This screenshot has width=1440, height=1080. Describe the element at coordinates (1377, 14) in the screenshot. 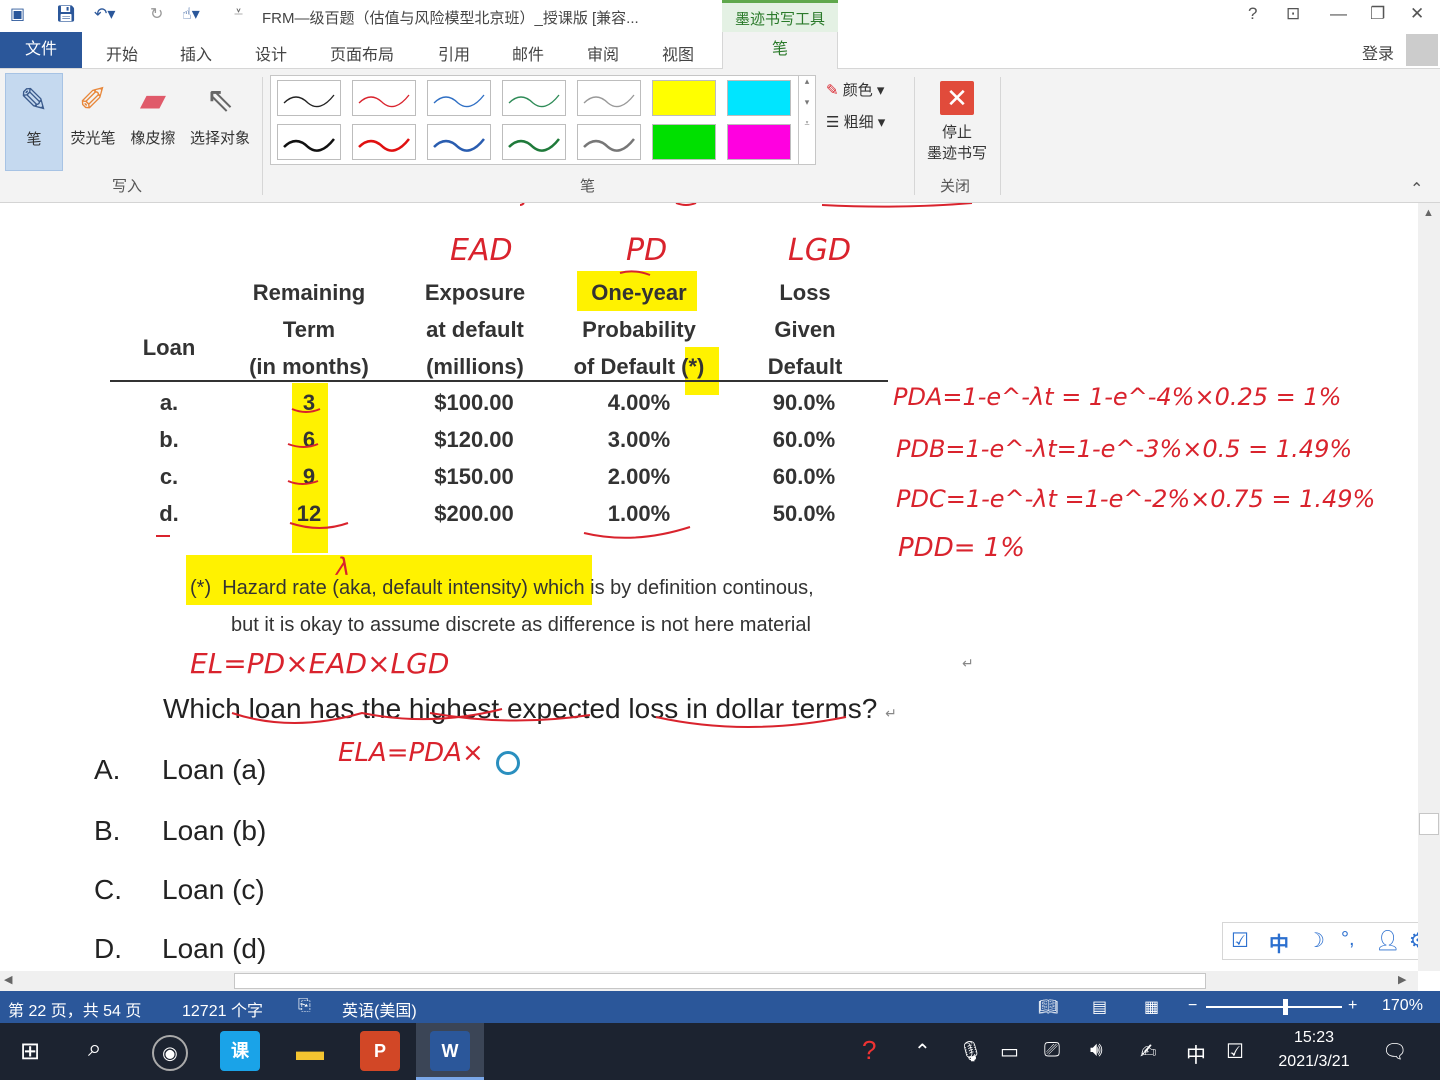

I see `restore-button: ❐` at that location.